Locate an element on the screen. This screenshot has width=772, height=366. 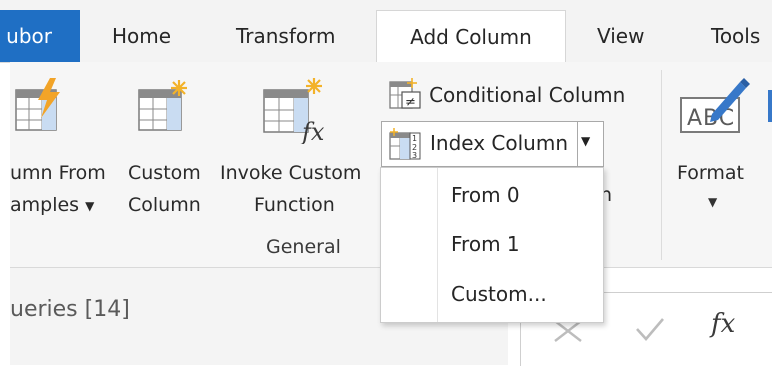
menu-item-from-1: From 1 is located at coordinates (485, 244).